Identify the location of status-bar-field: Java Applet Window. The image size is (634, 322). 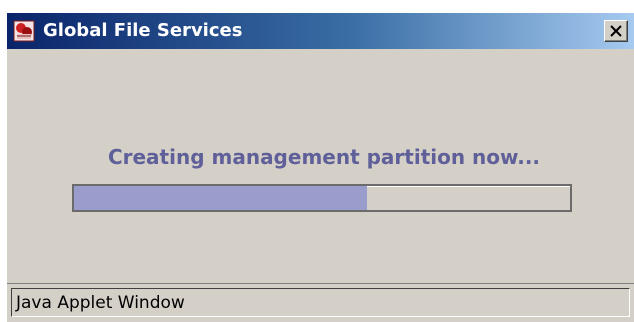
(320, 302).